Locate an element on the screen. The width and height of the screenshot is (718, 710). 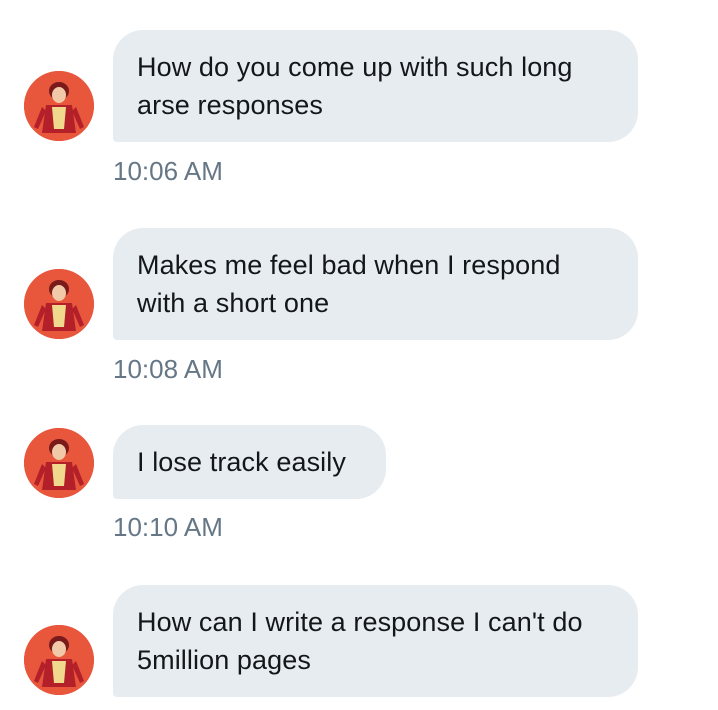
message-timestamp: 10:08 AM is located at coordinates (168, 369).